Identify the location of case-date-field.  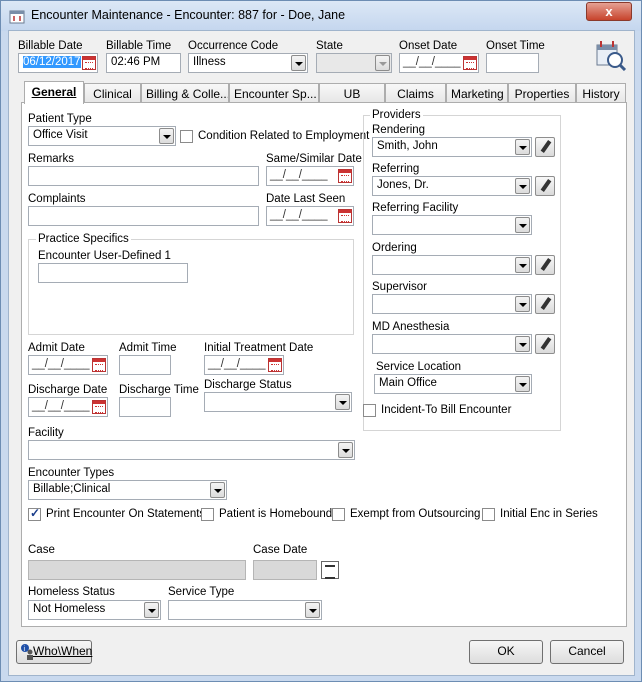
(285, 570).